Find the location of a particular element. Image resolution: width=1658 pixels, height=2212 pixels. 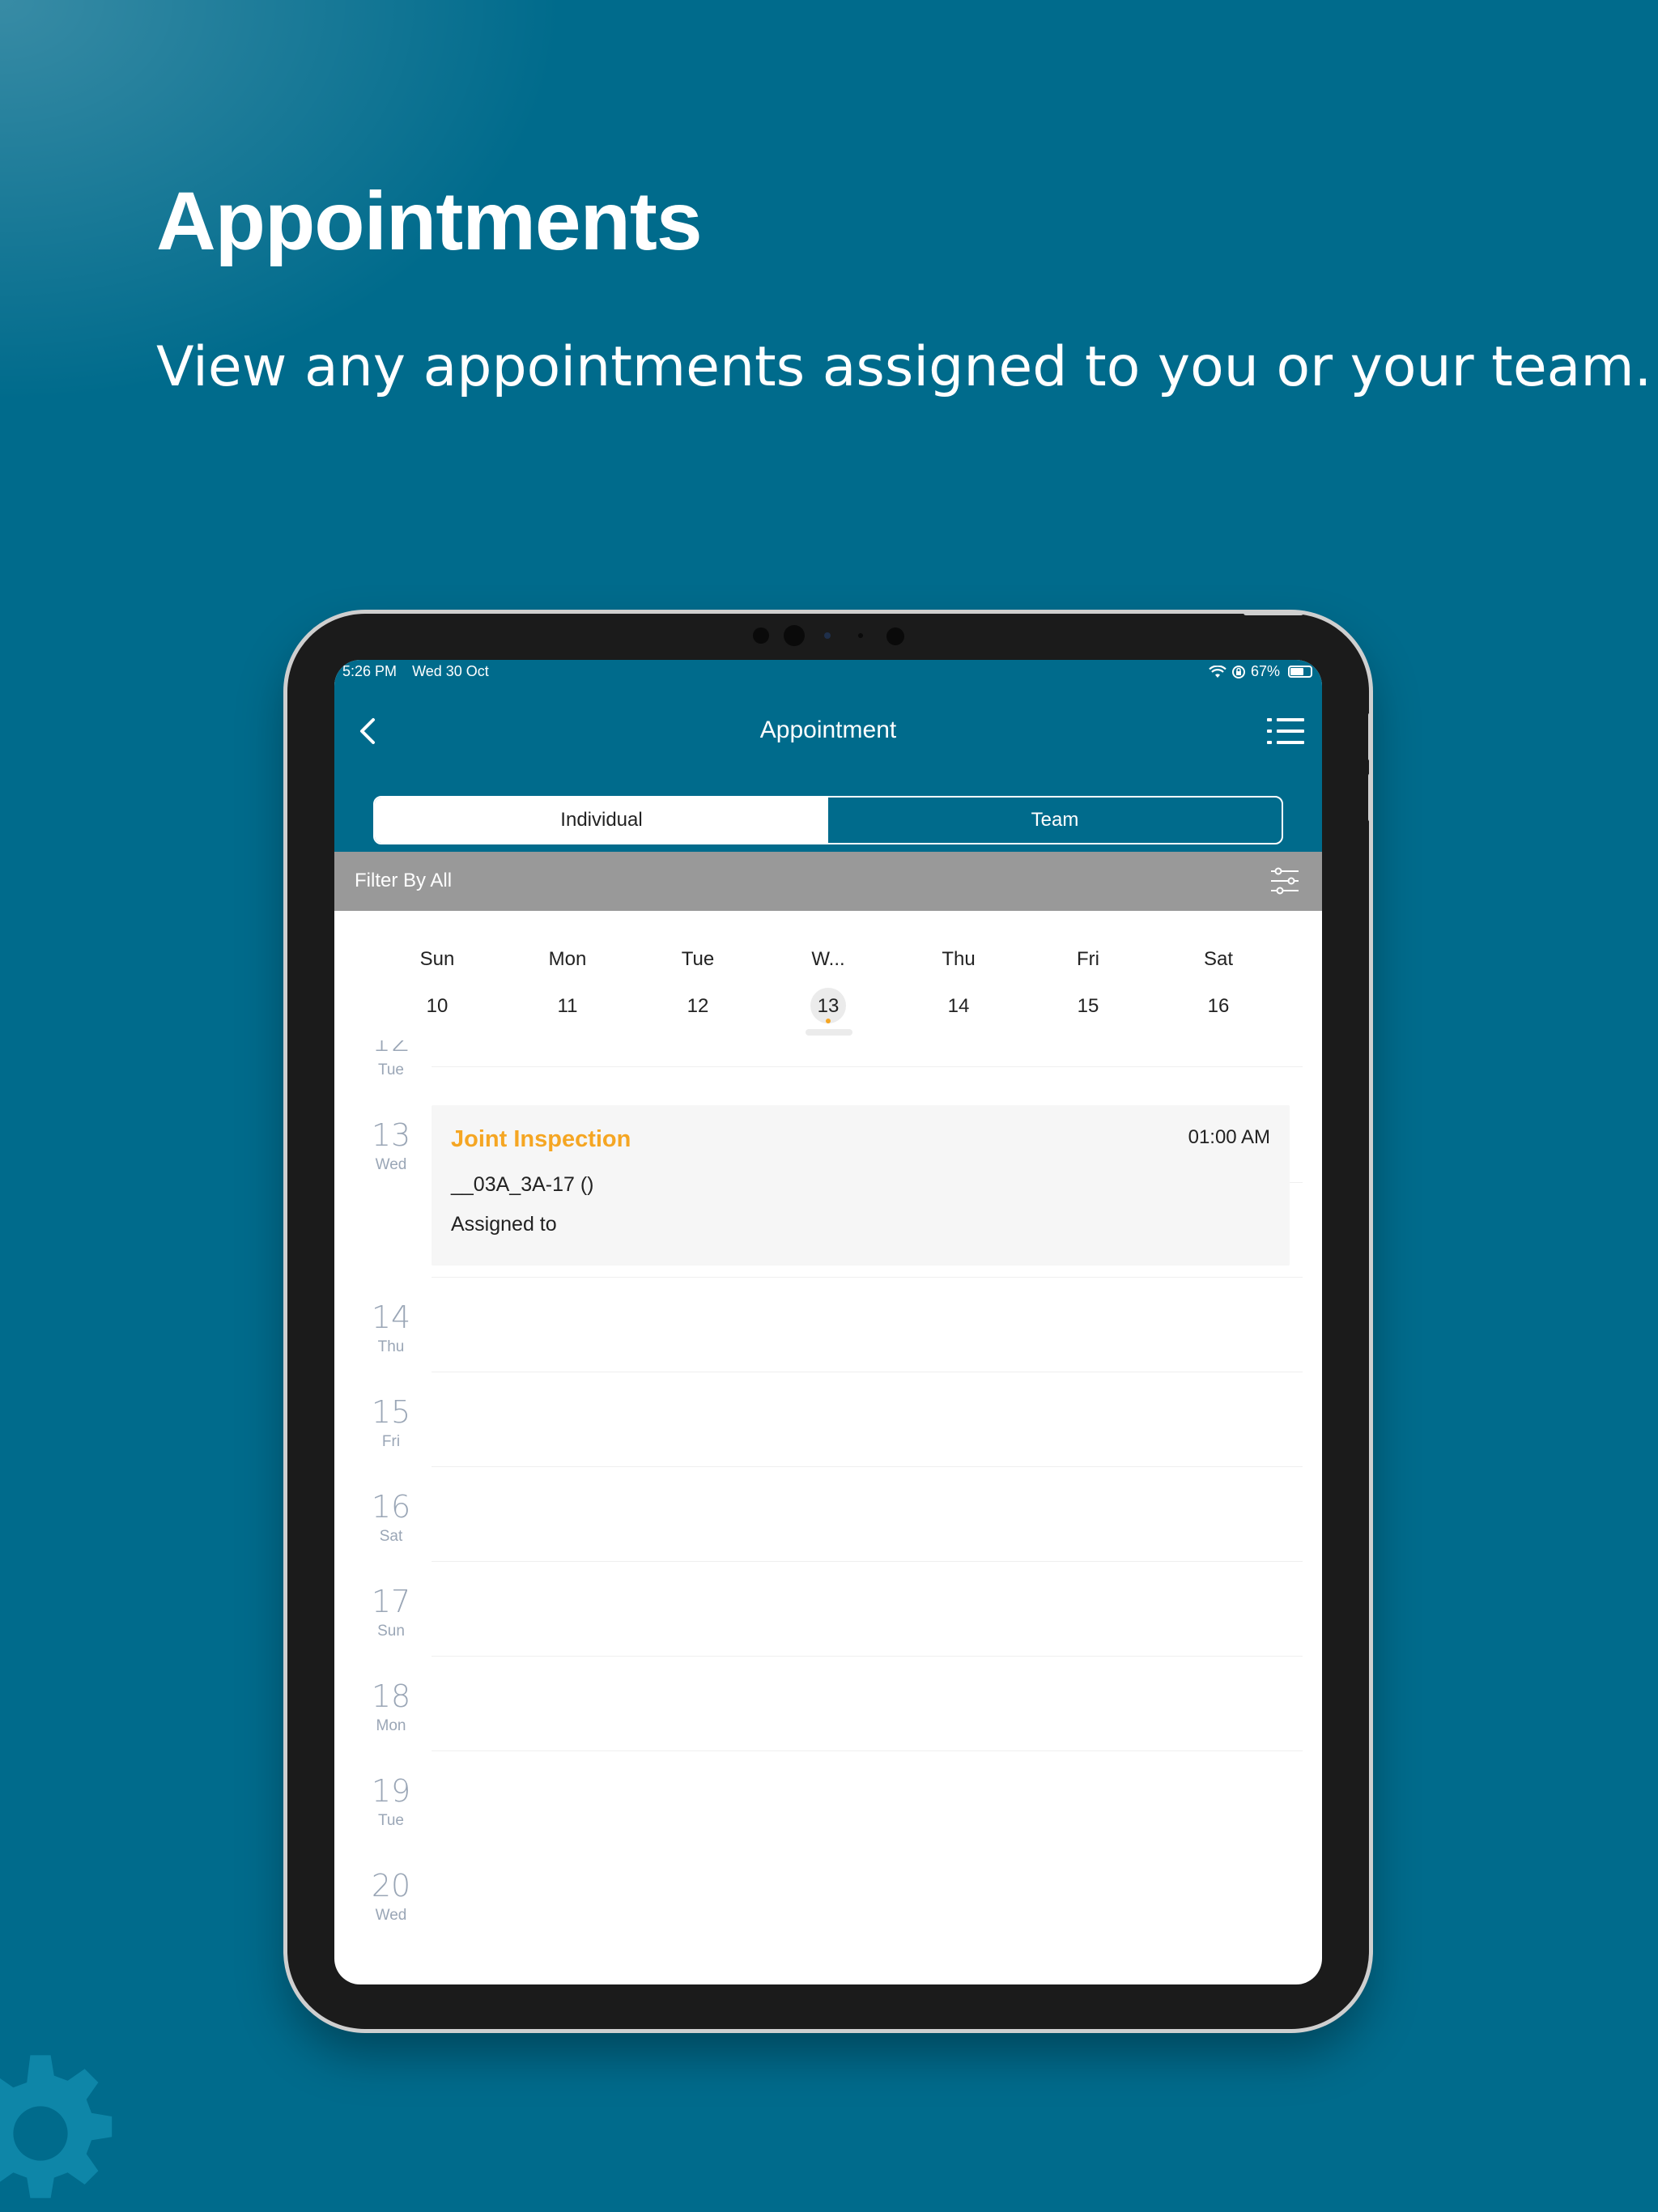

battery-level is located at coordinates (1296, 672).